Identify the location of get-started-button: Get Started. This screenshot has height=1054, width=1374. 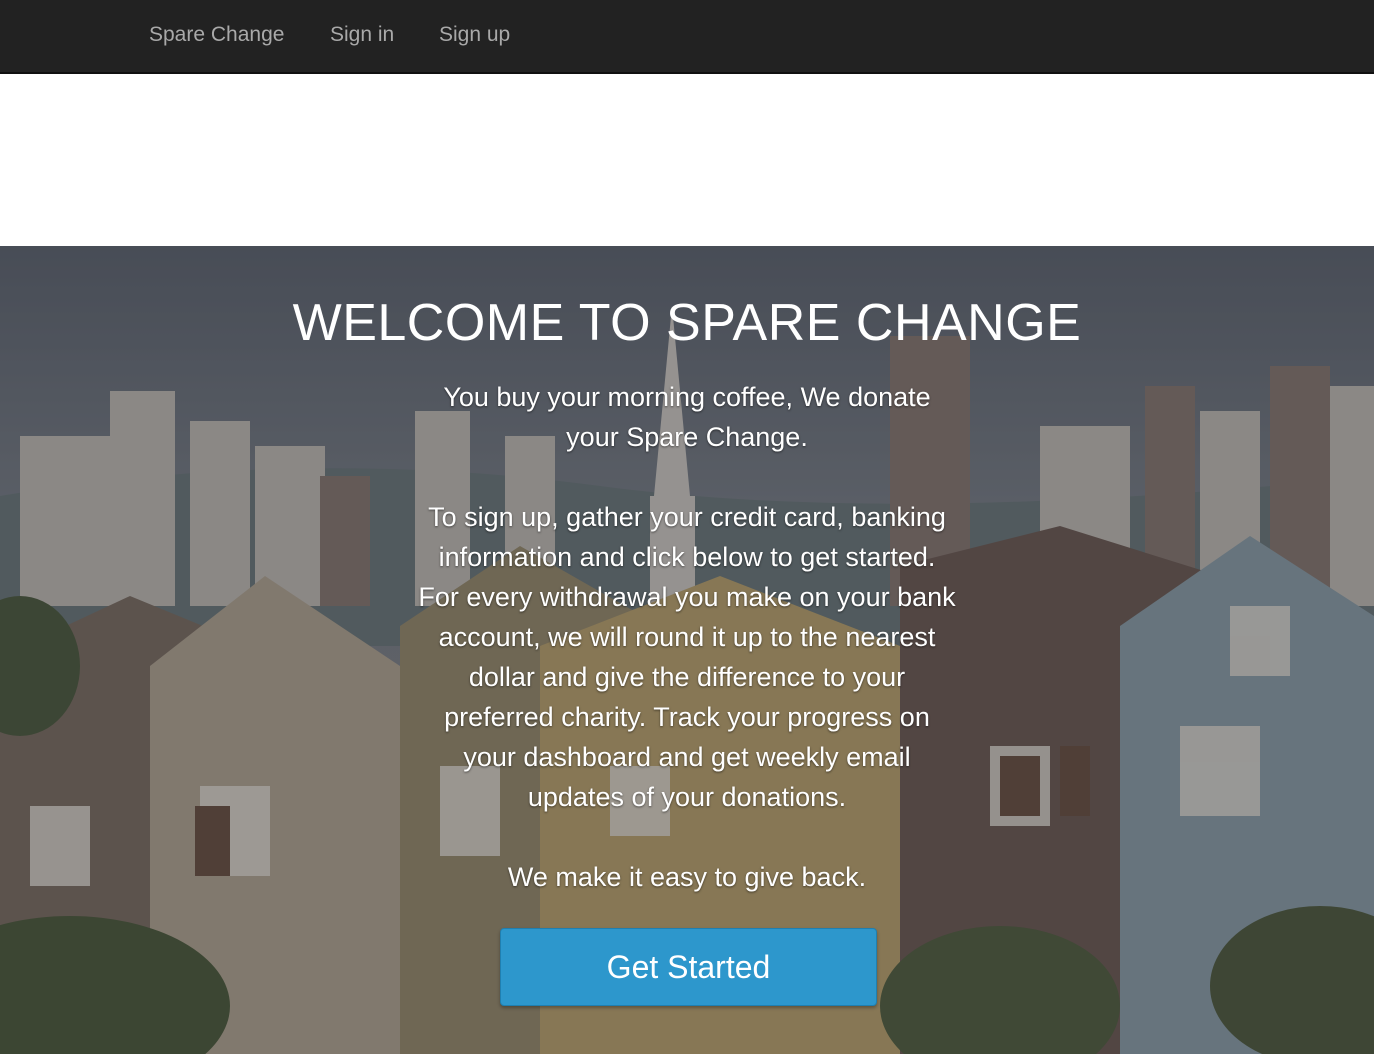
(688, 967).